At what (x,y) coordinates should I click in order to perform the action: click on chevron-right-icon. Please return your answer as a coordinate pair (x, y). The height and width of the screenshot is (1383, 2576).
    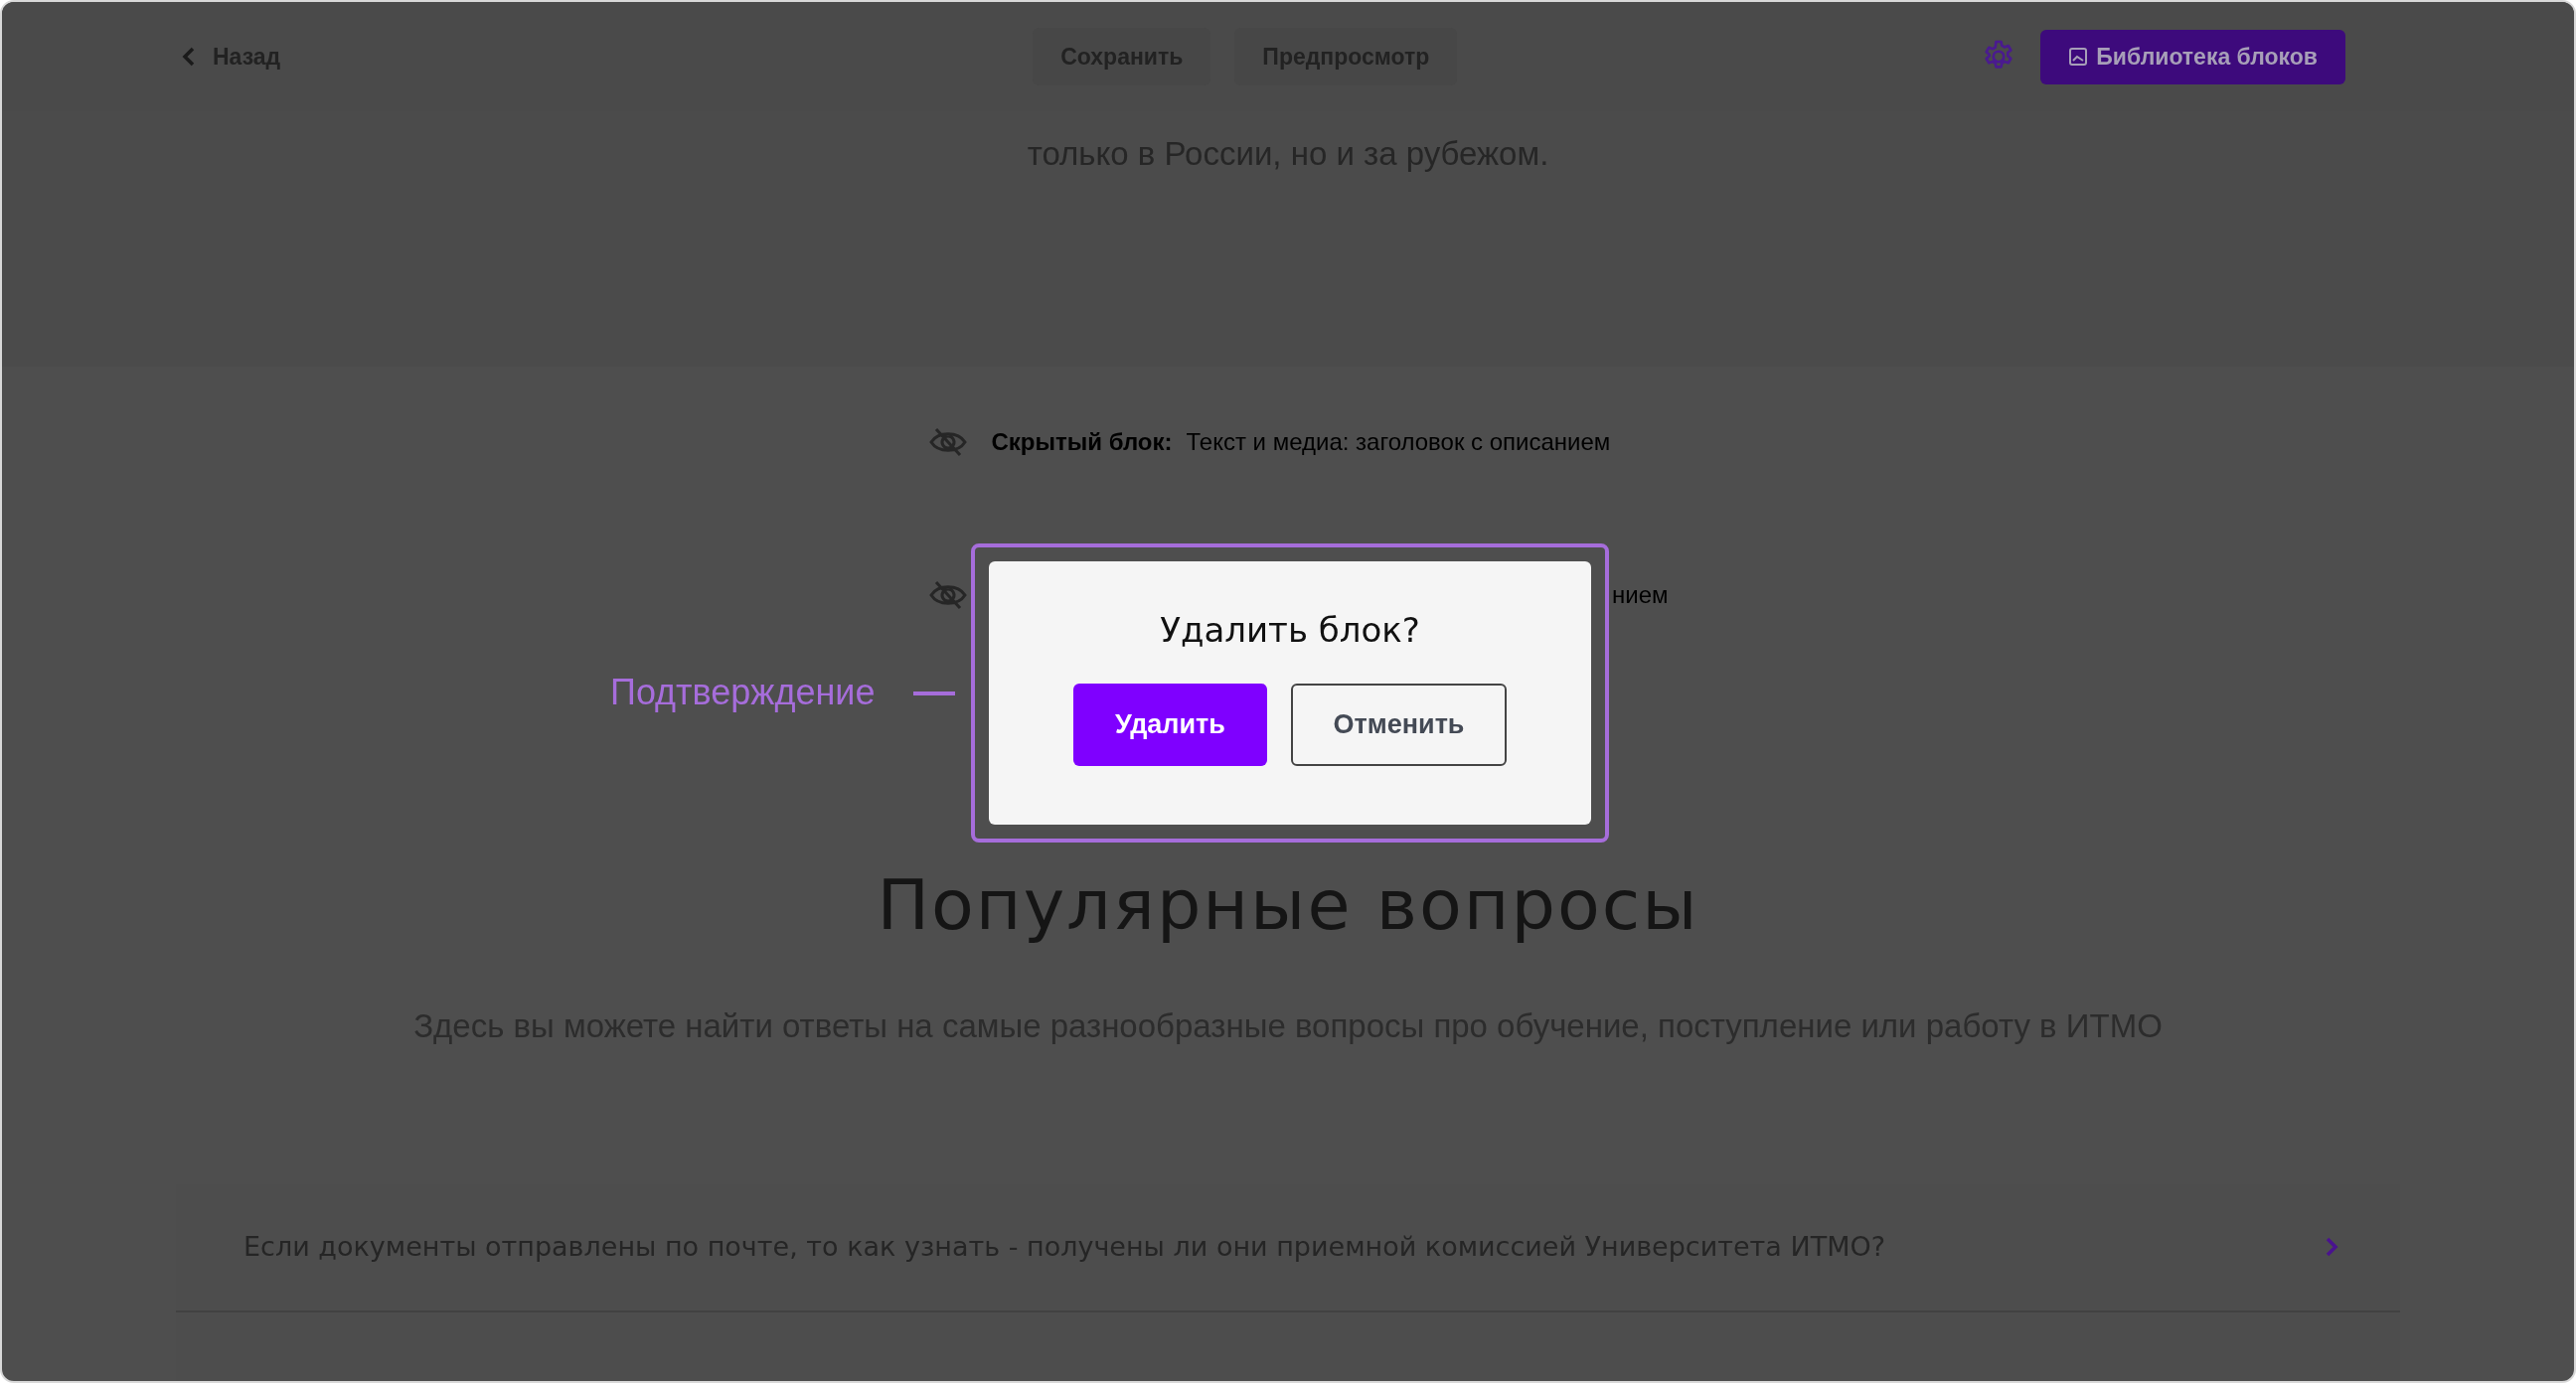
    Looking at the image, I should click on (2331, 1247).